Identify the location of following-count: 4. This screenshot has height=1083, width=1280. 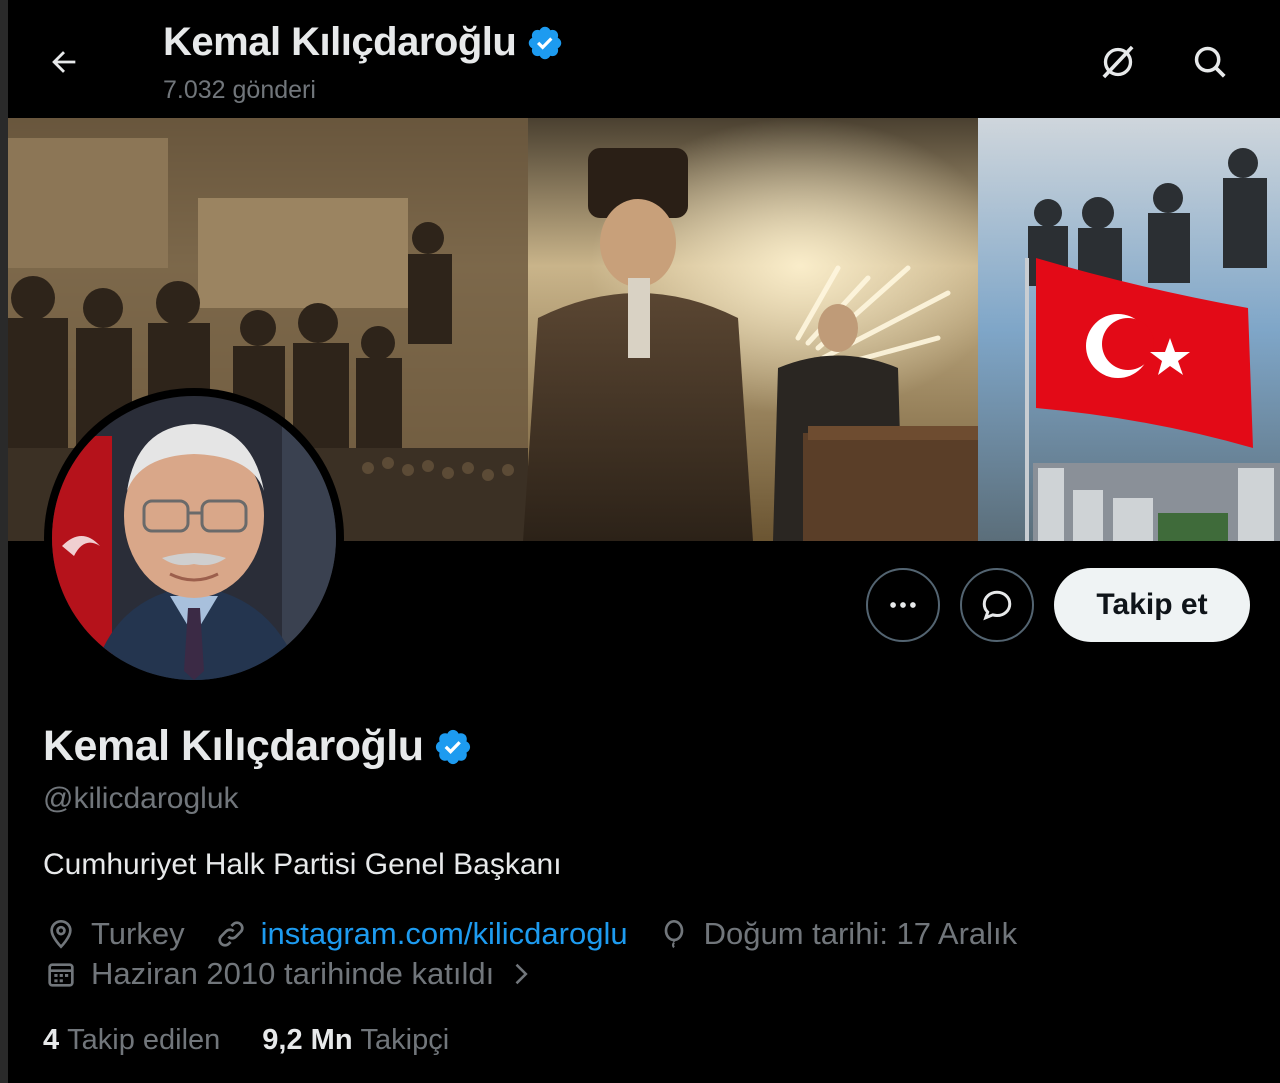
(51, 1040).